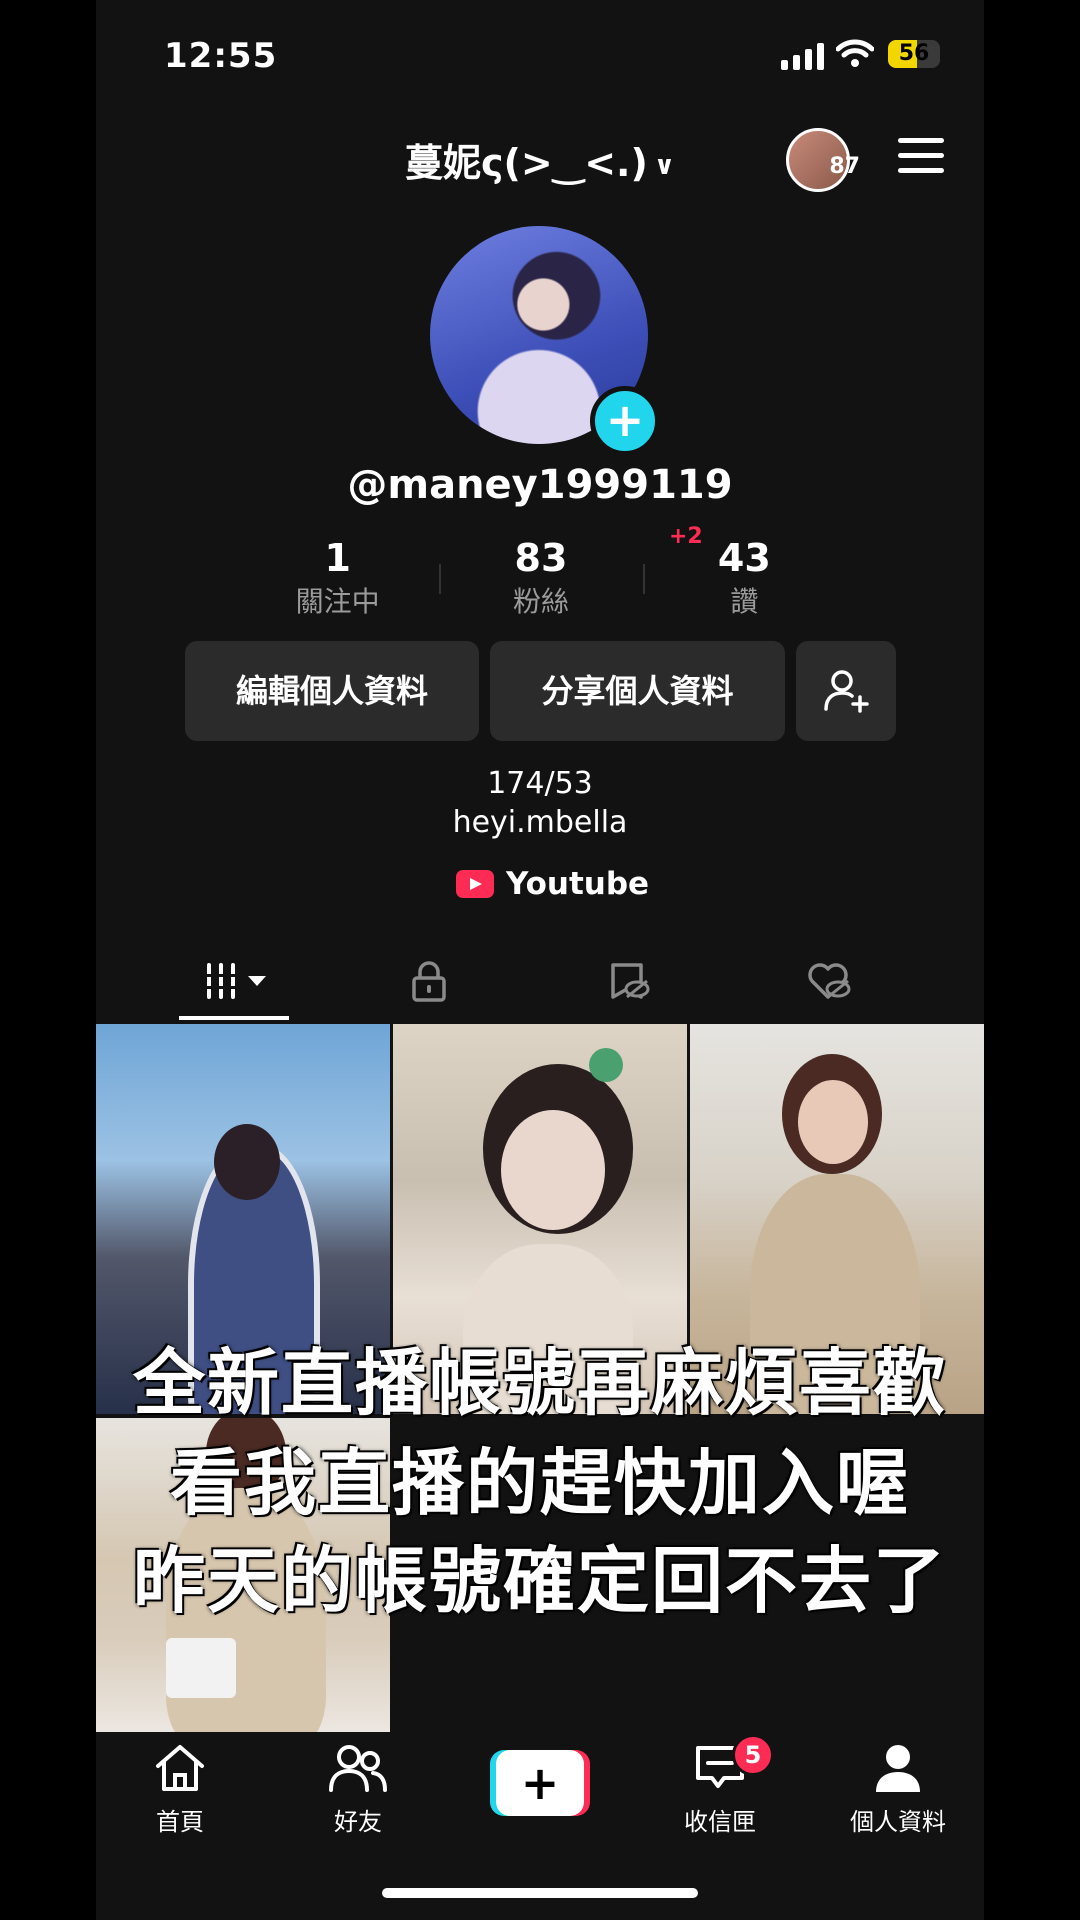 Image resolution: width=1080 pixels, height=1920 pixels. What do you see at coordinates (720, 1785) in the screenshot?
I see `nav-inbox: 5 收信匣` at bounding box center [720, 1785].